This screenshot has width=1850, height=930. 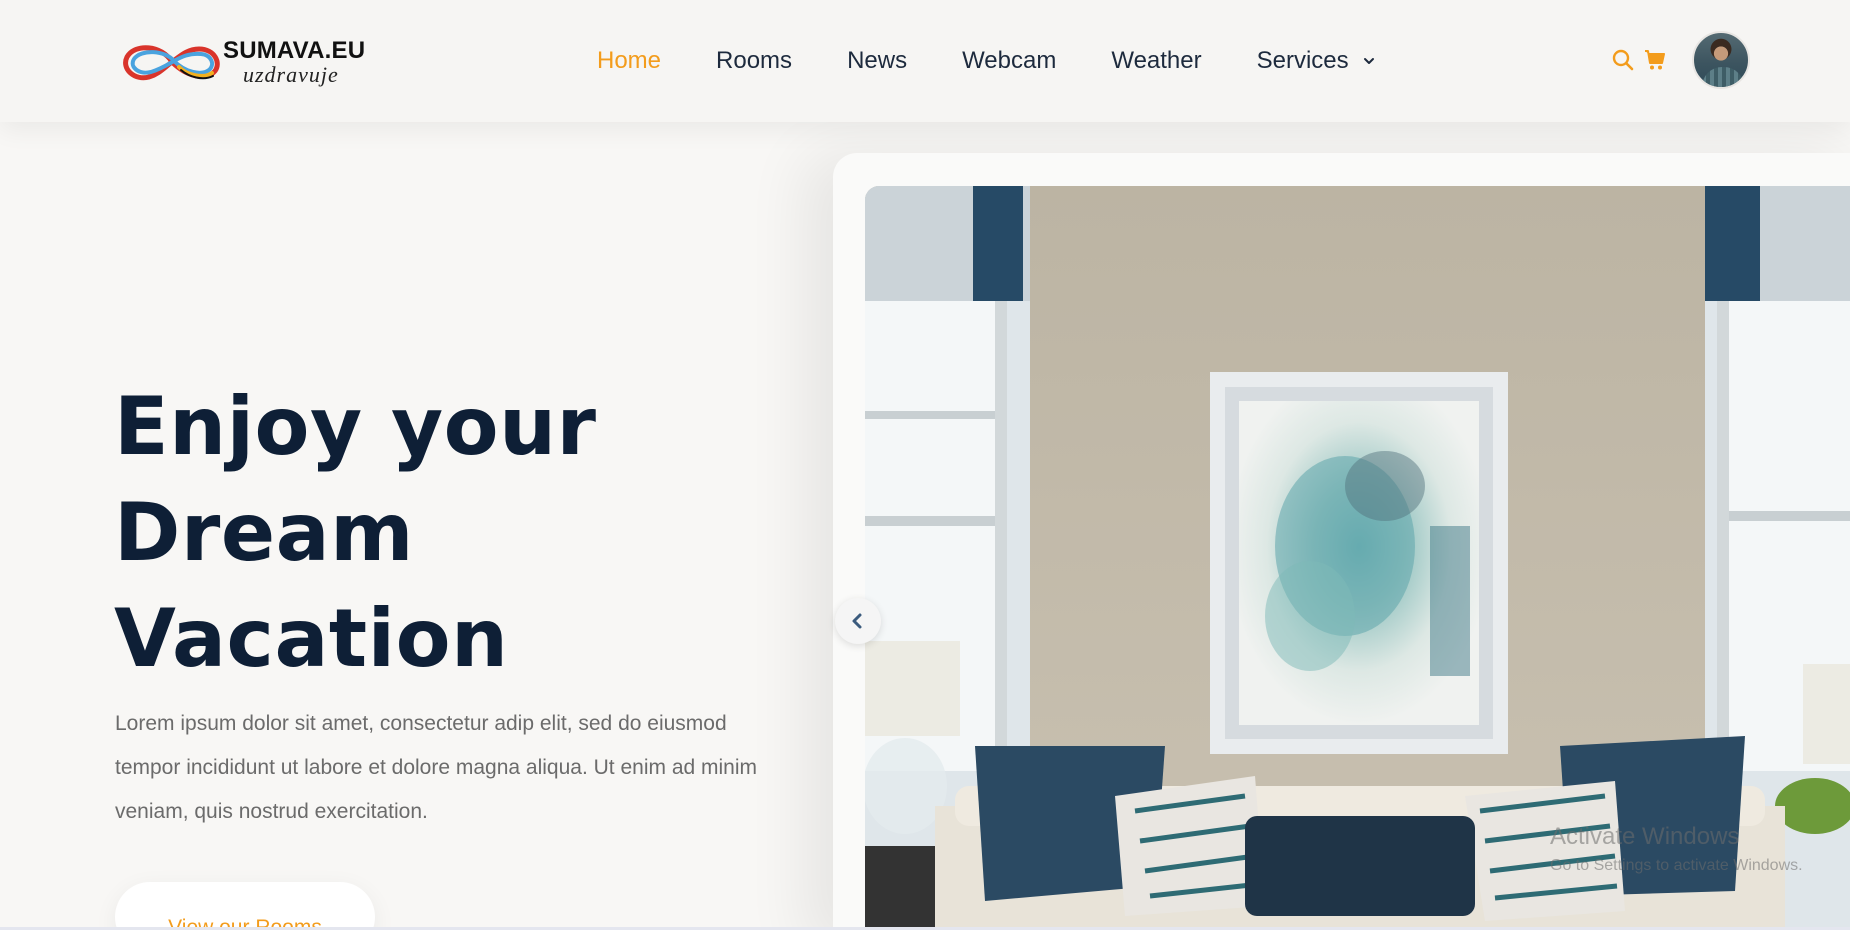 I want to click on user-avatar, so click(x=1721, y=60).